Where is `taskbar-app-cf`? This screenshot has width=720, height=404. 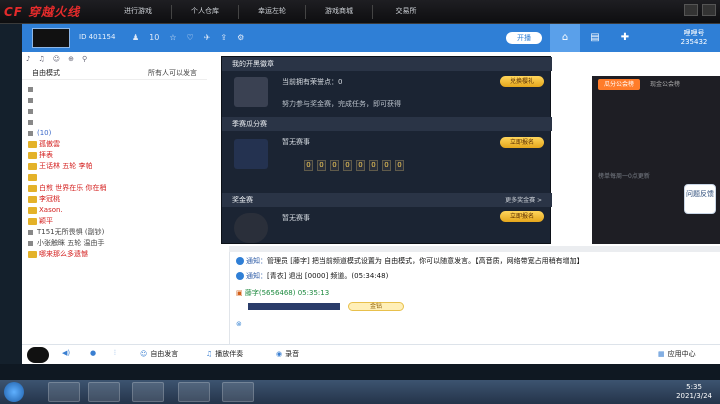 taskbar-app-cf is located at coordinates (148, 392).